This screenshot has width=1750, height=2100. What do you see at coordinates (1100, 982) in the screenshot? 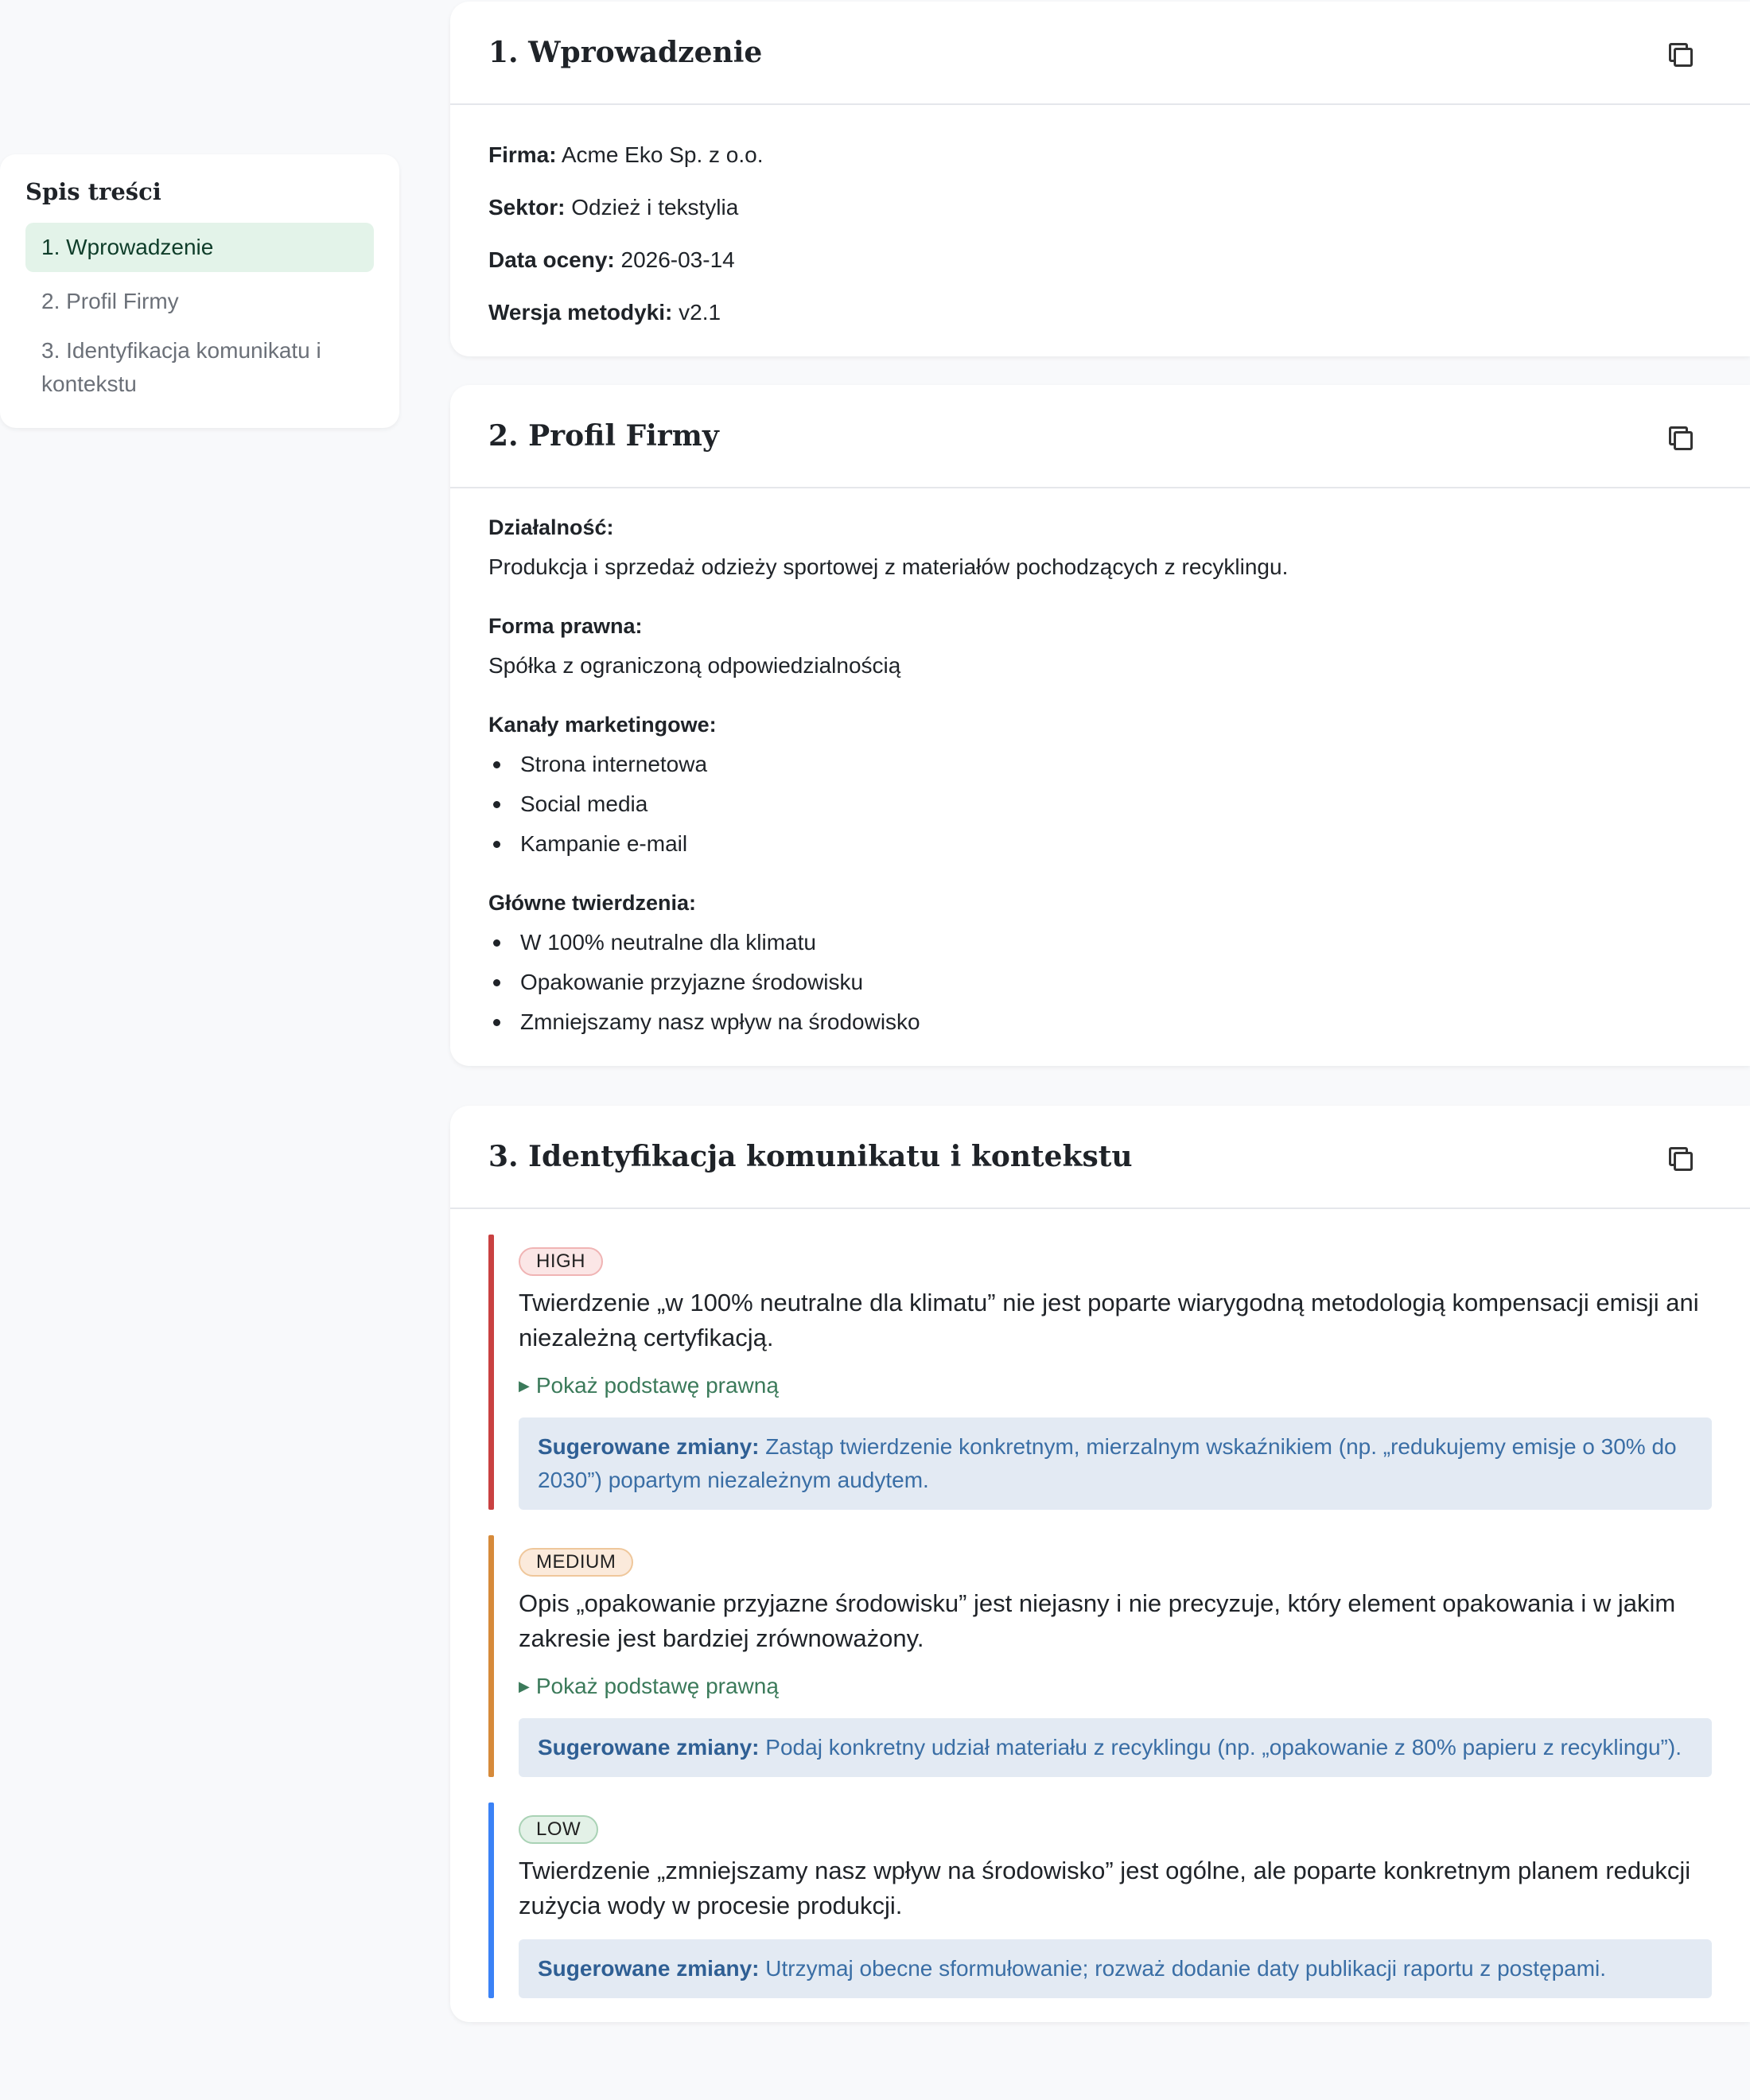
I see `list-item: Opakowanie przyjazne środowisku` at bounding box center [1100, 982].